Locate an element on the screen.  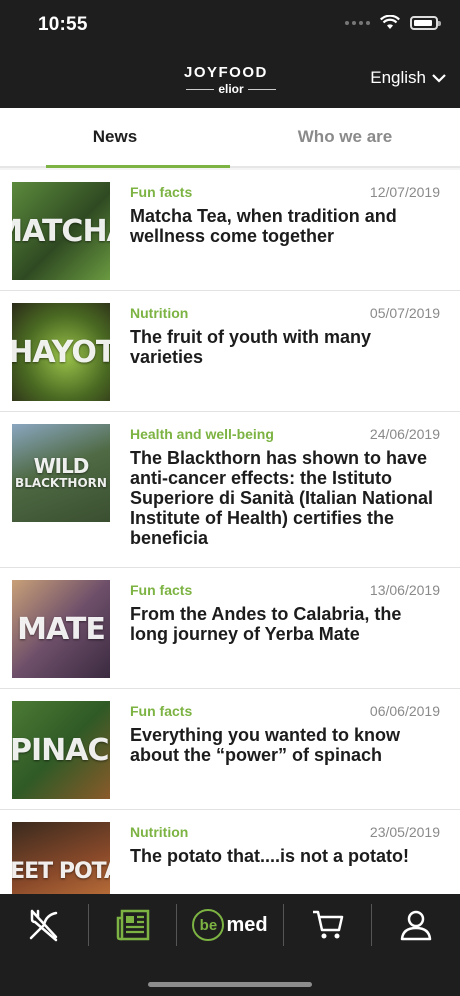
nav-profile is located at coordinates (416, 925).